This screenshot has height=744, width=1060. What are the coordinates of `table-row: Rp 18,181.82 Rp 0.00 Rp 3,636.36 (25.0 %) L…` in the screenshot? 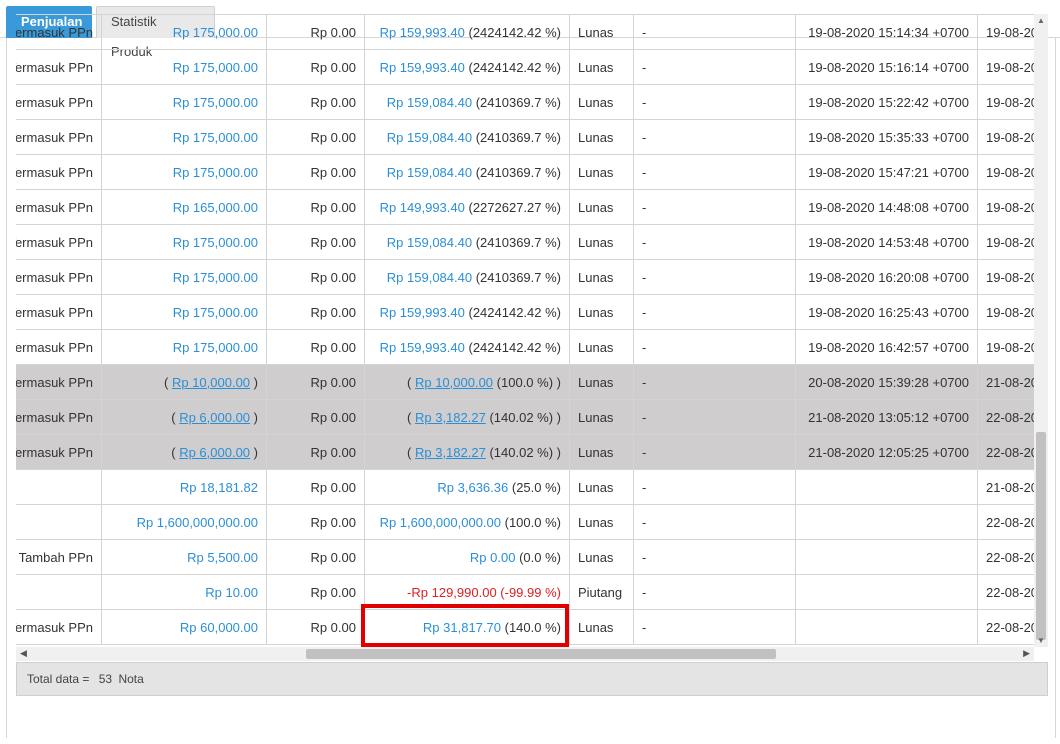 It's located at (525, 487).